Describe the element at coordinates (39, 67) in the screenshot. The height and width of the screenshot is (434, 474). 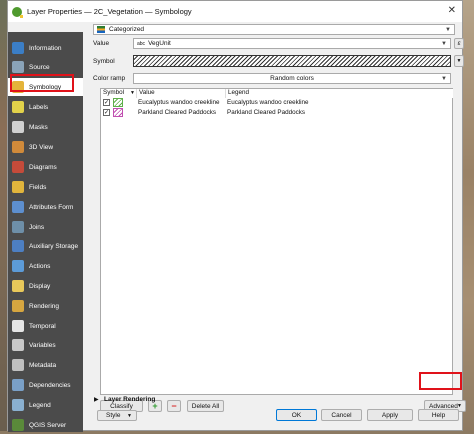
I see `sidebar-item-label: Source` at that location.